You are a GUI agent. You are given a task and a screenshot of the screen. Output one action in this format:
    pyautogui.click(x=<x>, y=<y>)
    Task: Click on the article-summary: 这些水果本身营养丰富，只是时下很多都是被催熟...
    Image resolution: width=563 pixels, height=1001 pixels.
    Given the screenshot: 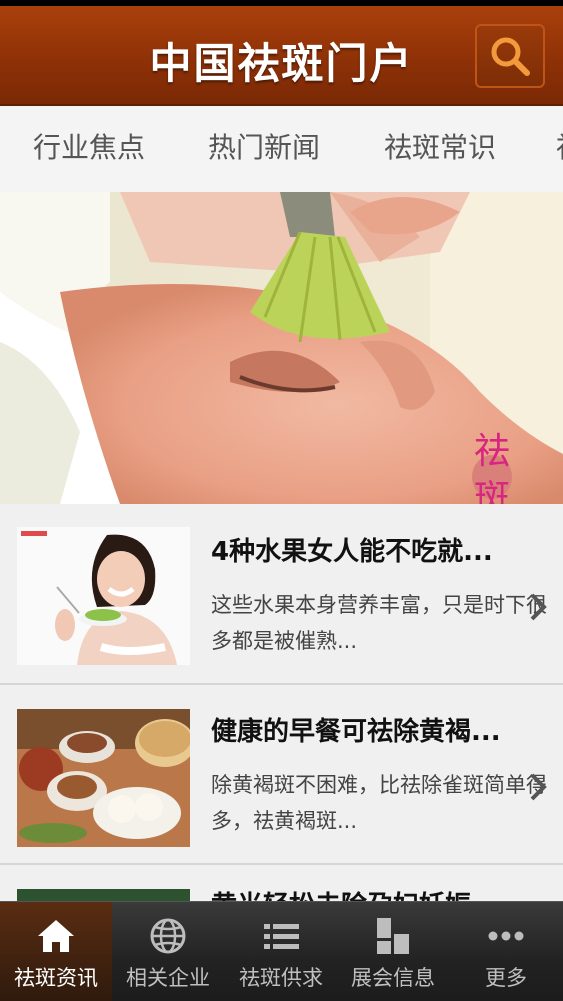 What is the action you would take?
    pyautogui.click(x=379, y=623)
    